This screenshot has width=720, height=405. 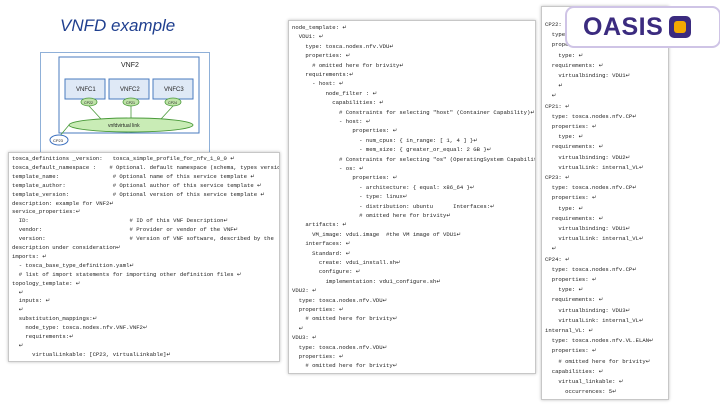 What do you see at coordinates (335, 93) in the screenshot?
I see `code-line: node_filter : ↵` at bounding box center [335, 93].